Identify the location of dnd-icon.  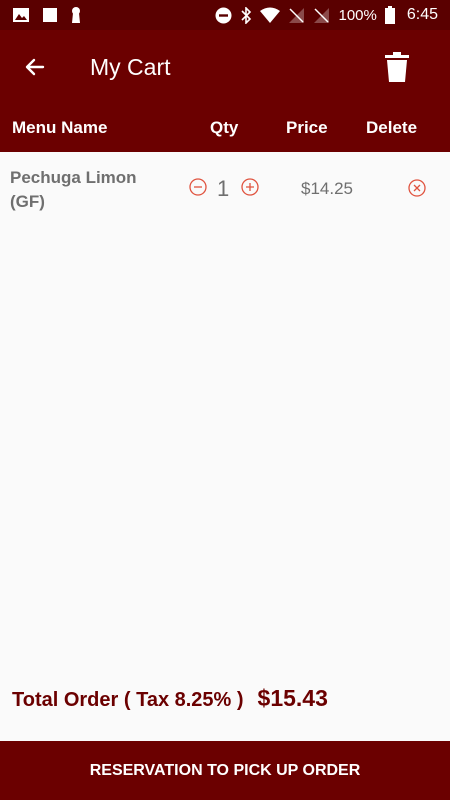
(223, 15).